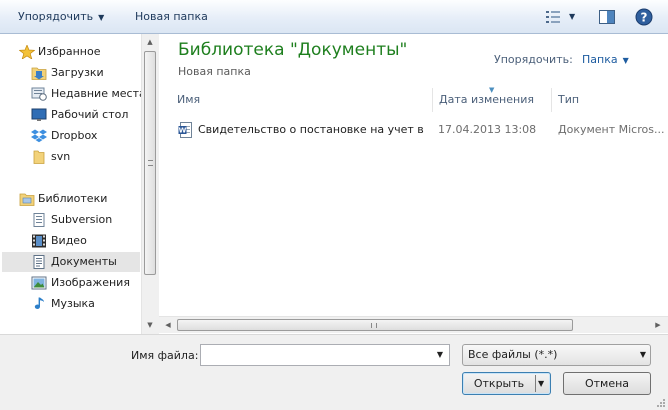 This screenshot has height=410, width=668. Describe the element at coordinates (74, 135) in the screenshot. I see `nav-item-label: Dropbox` at that location.